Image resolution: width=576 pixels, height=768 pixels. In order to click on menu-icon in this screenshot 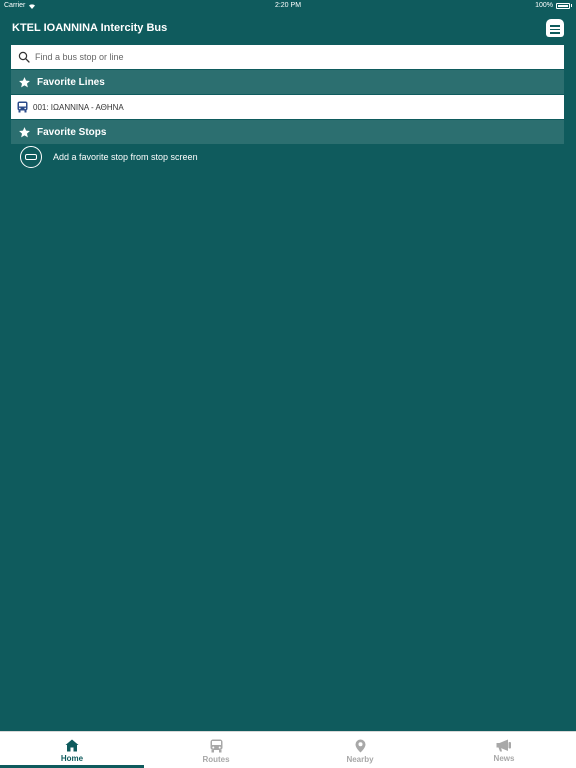, I will do `click(555, 26)`.